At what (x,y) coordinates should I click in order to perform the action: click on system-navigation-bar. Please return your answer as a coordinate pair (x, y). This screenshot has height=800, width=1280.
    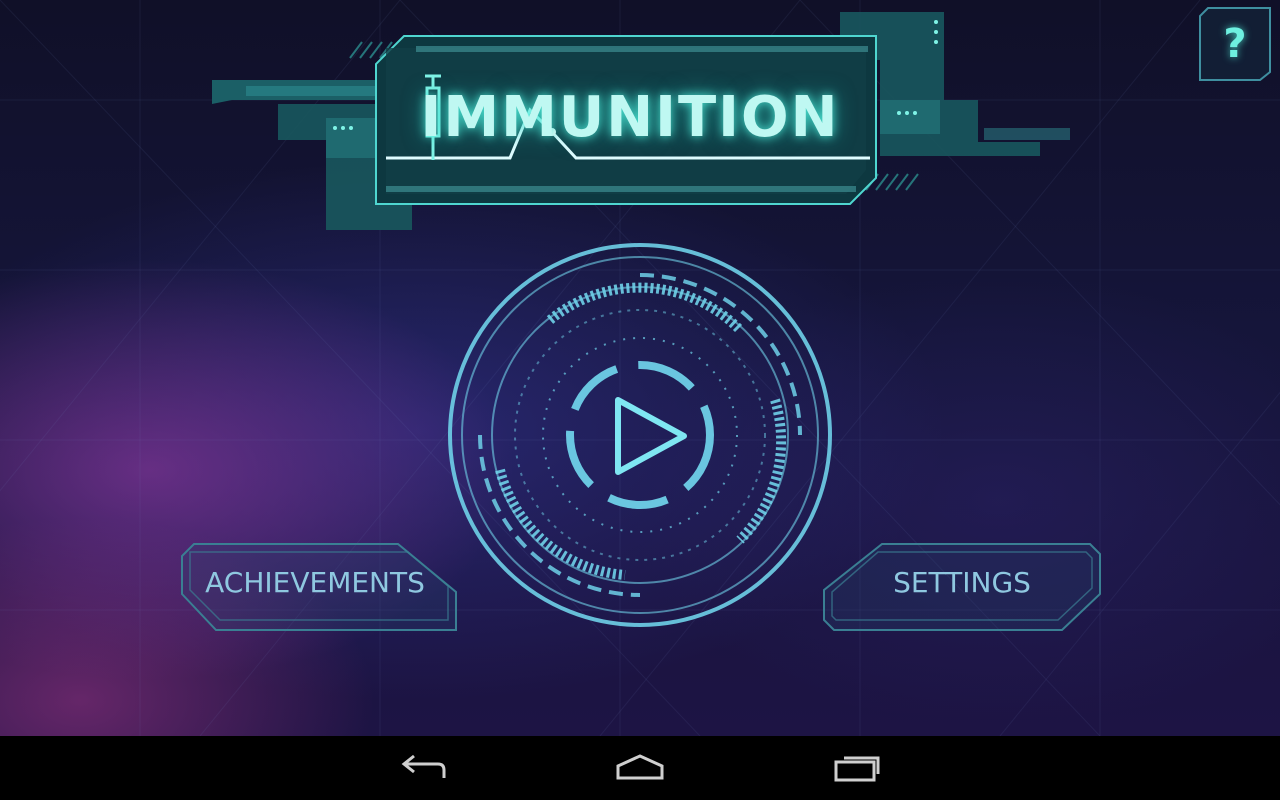
    Looking at the image, I should click on (640, 768).